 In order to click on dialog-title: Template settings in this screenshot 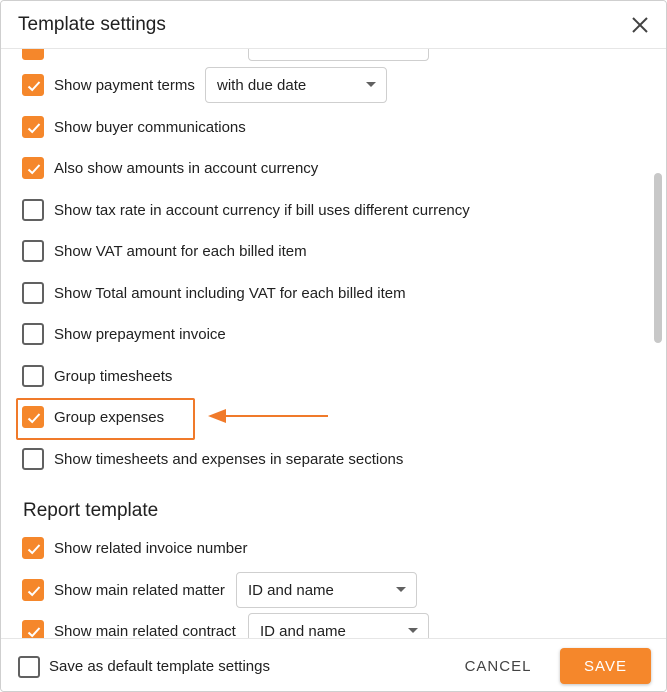, I will do `click(92, 24)`.